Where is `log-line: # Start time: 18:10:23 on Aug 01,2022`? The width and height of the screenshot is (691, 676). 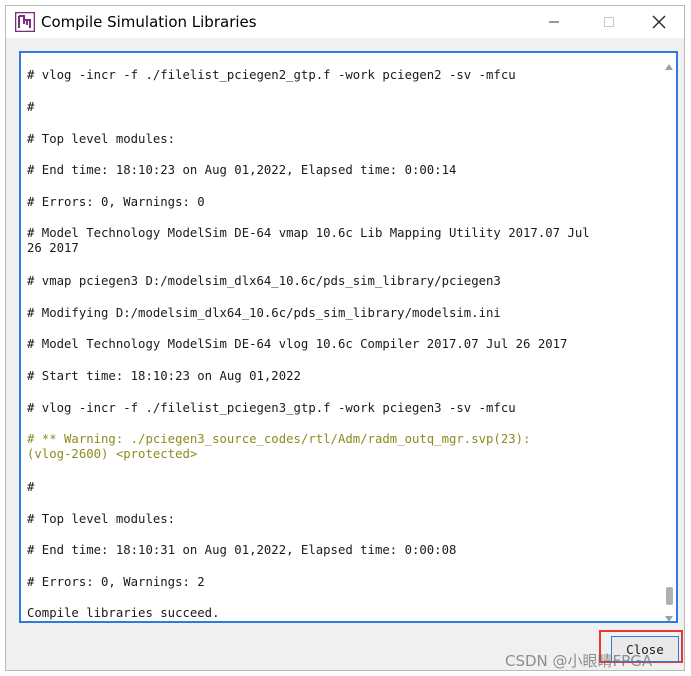 log-line: # Start time: 18:10:23 on Aug 01,2022 is located at coordinates (164, 376).